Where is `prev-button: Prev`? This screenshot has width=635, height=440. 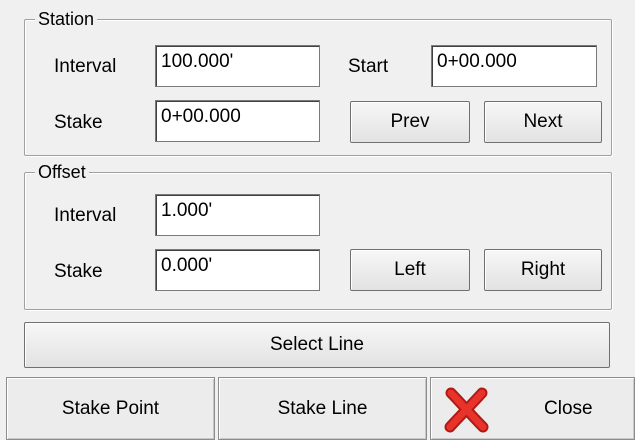
prev-button: Prev is located at coordinates (410, 122).